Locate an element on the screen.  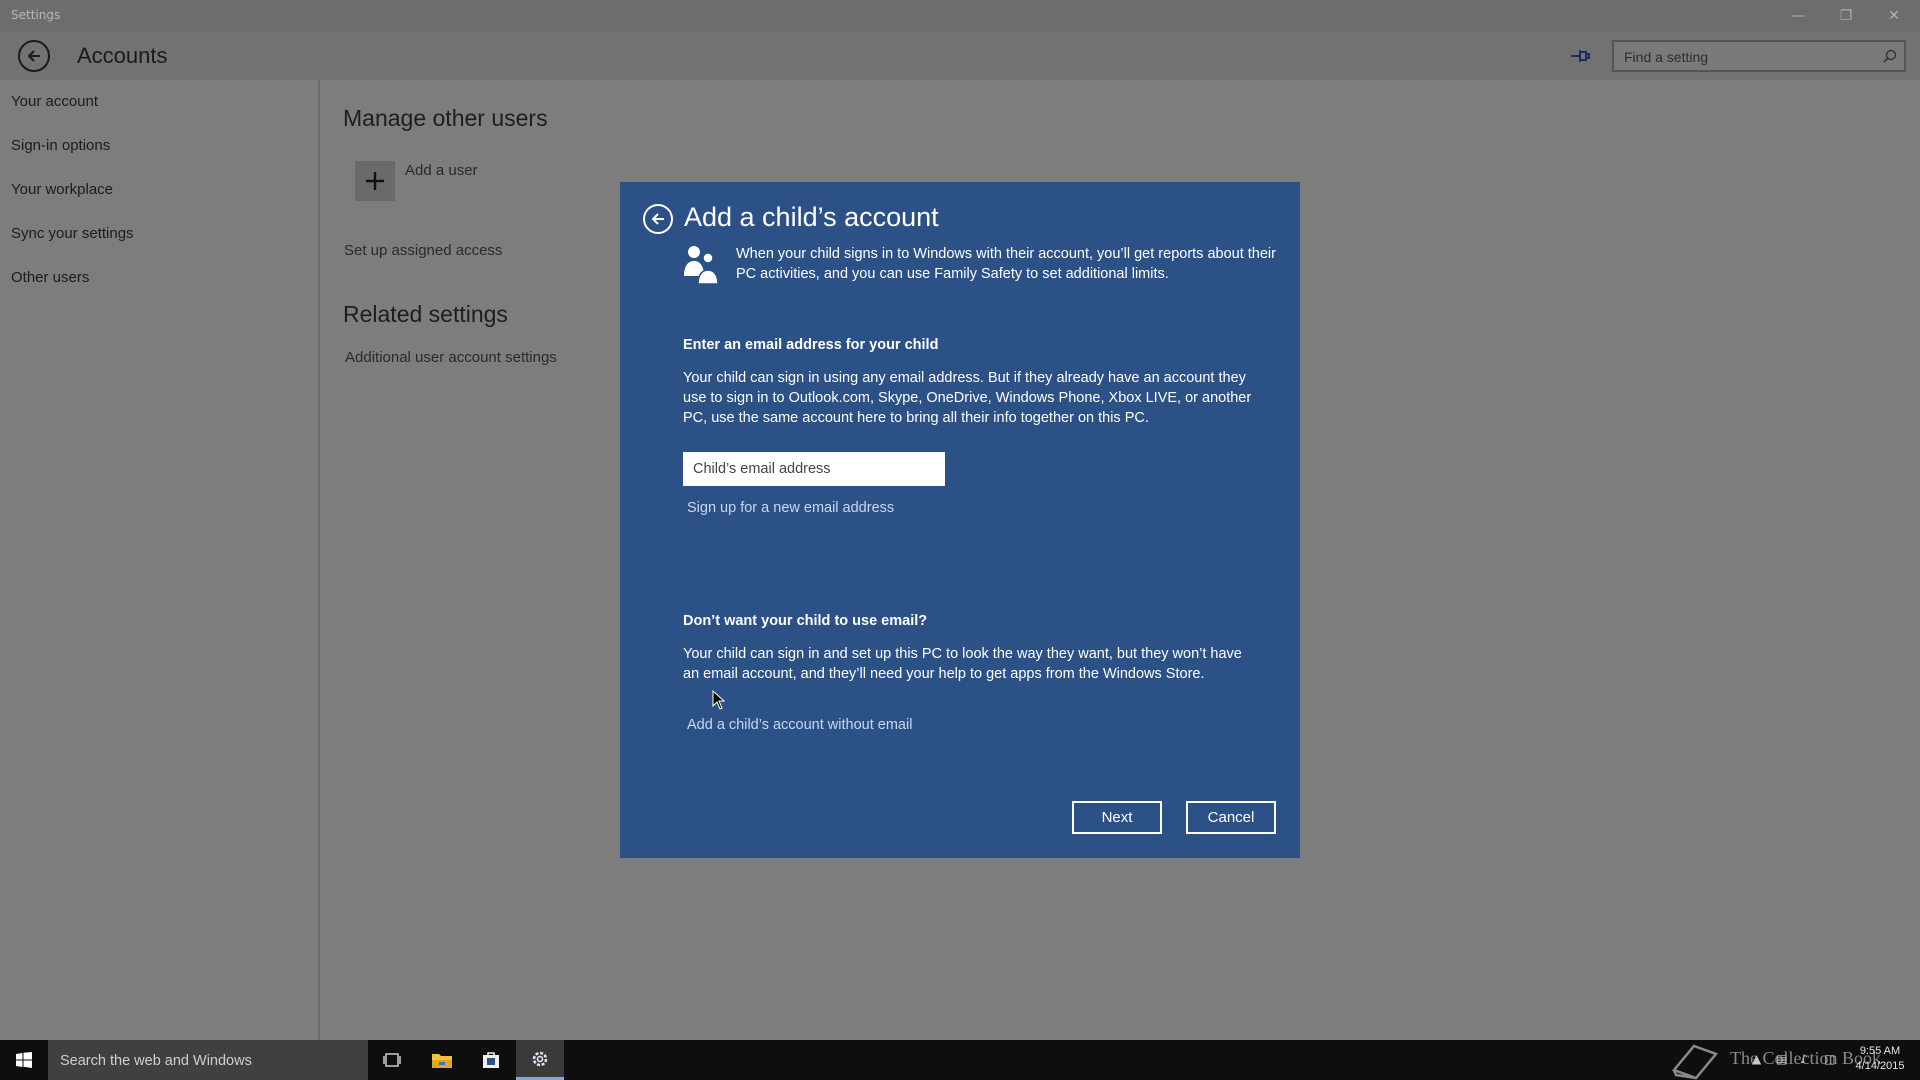
add-without-email-link: Add a child’s account without email is located at coordinates (799, 725).